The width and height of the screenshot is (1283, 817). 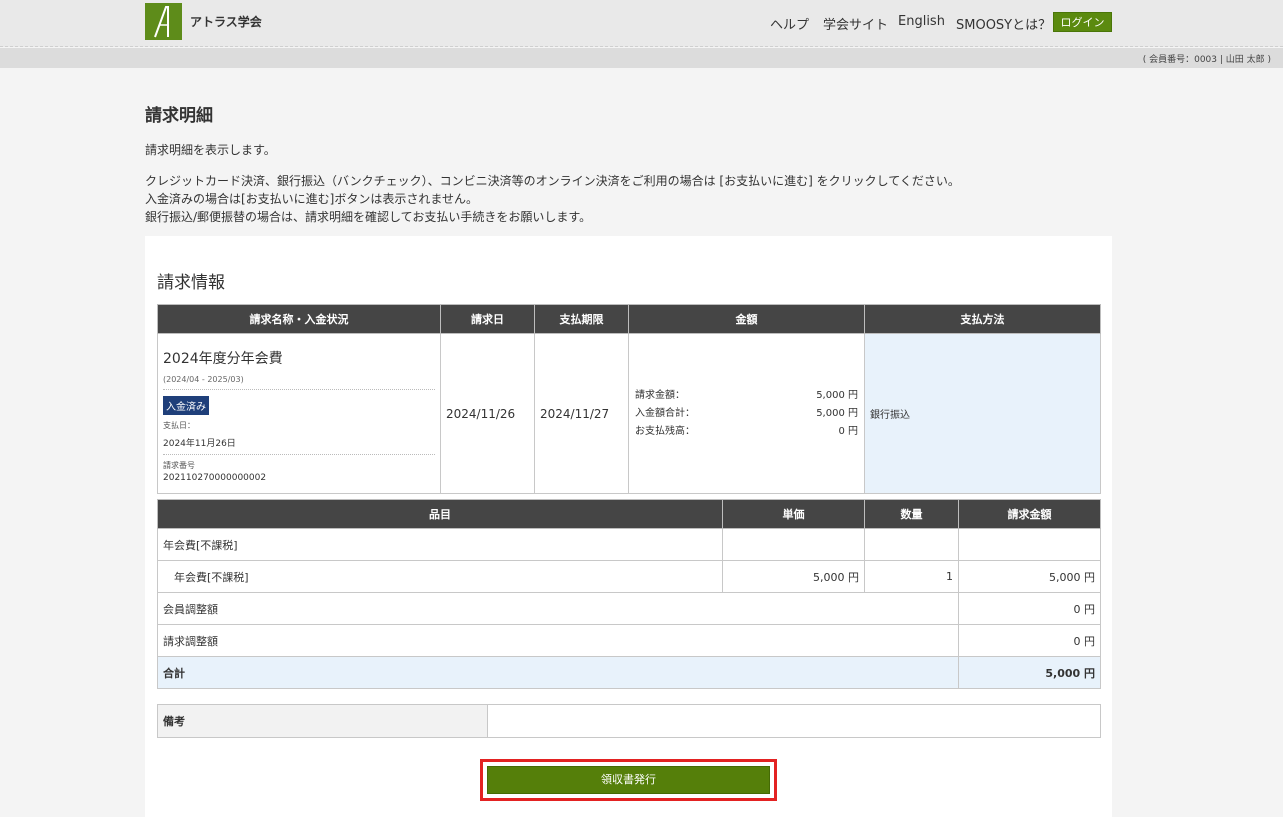 I want to click on due-date: 2024/11/27, so click(x=581, y=413).